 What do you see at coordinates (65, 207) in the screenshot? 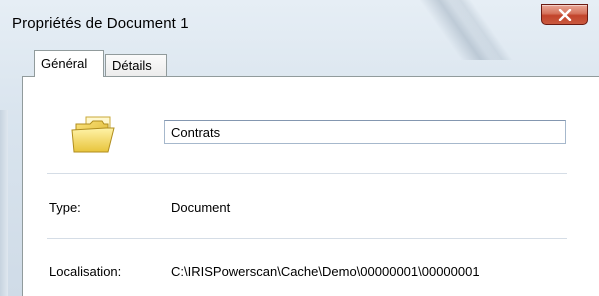
I see `type-label: Type:` at bounding box center [65, 207].